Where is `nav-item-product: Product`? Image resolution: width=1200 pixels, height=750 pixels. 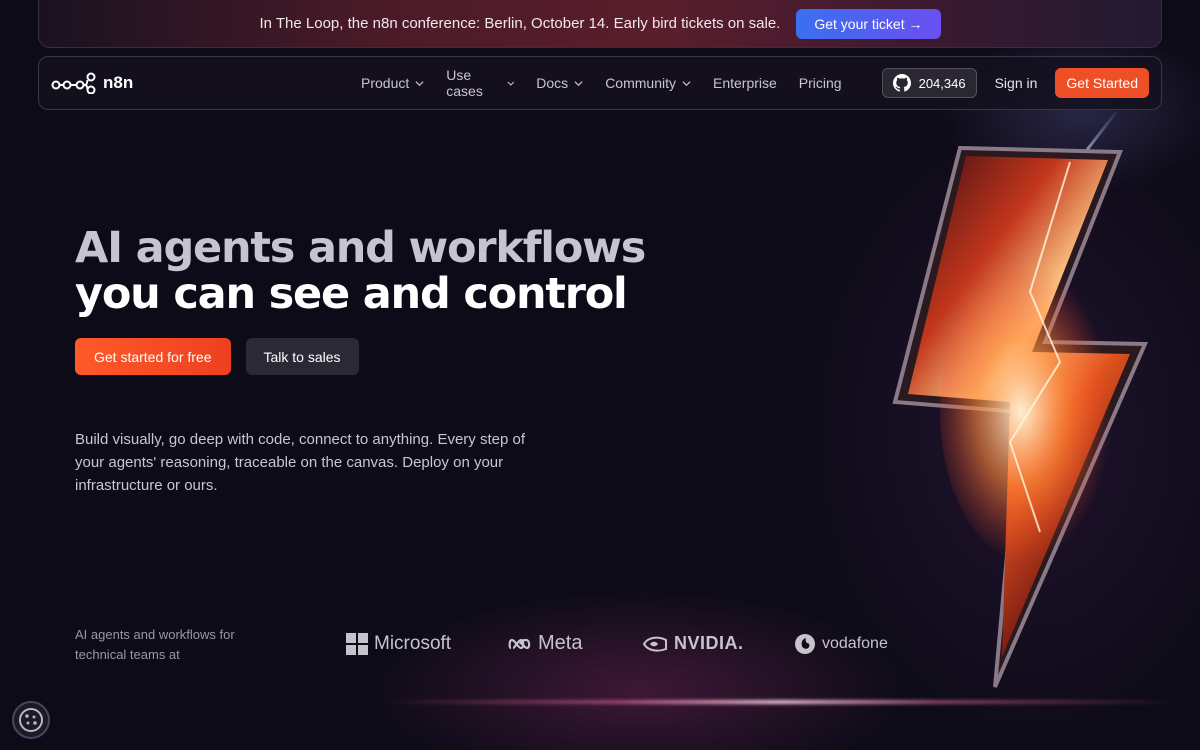
nav-item-product: Product is located at coordinates (392, 83).